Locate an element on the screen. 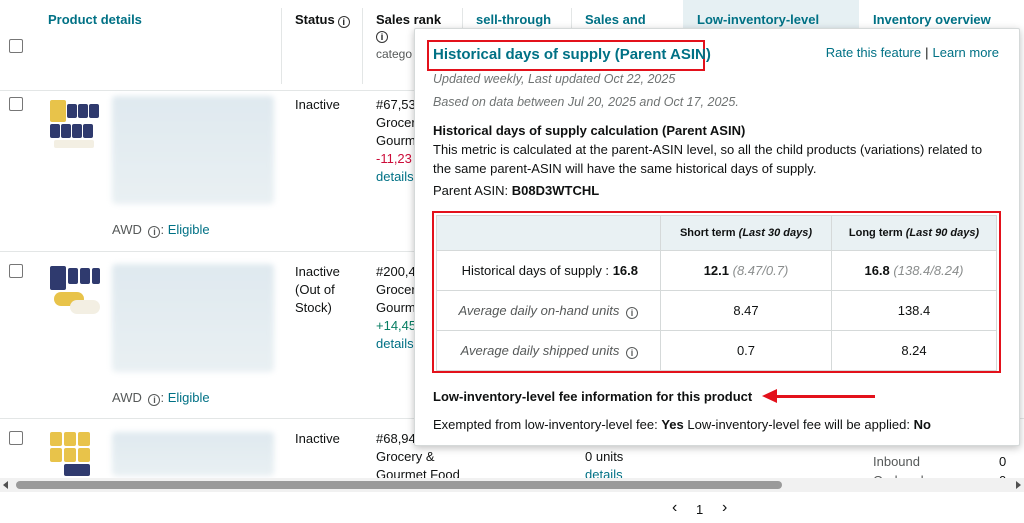 The image size is (1024, 523). select-all-checkbox is located at coordinates (16, 46).